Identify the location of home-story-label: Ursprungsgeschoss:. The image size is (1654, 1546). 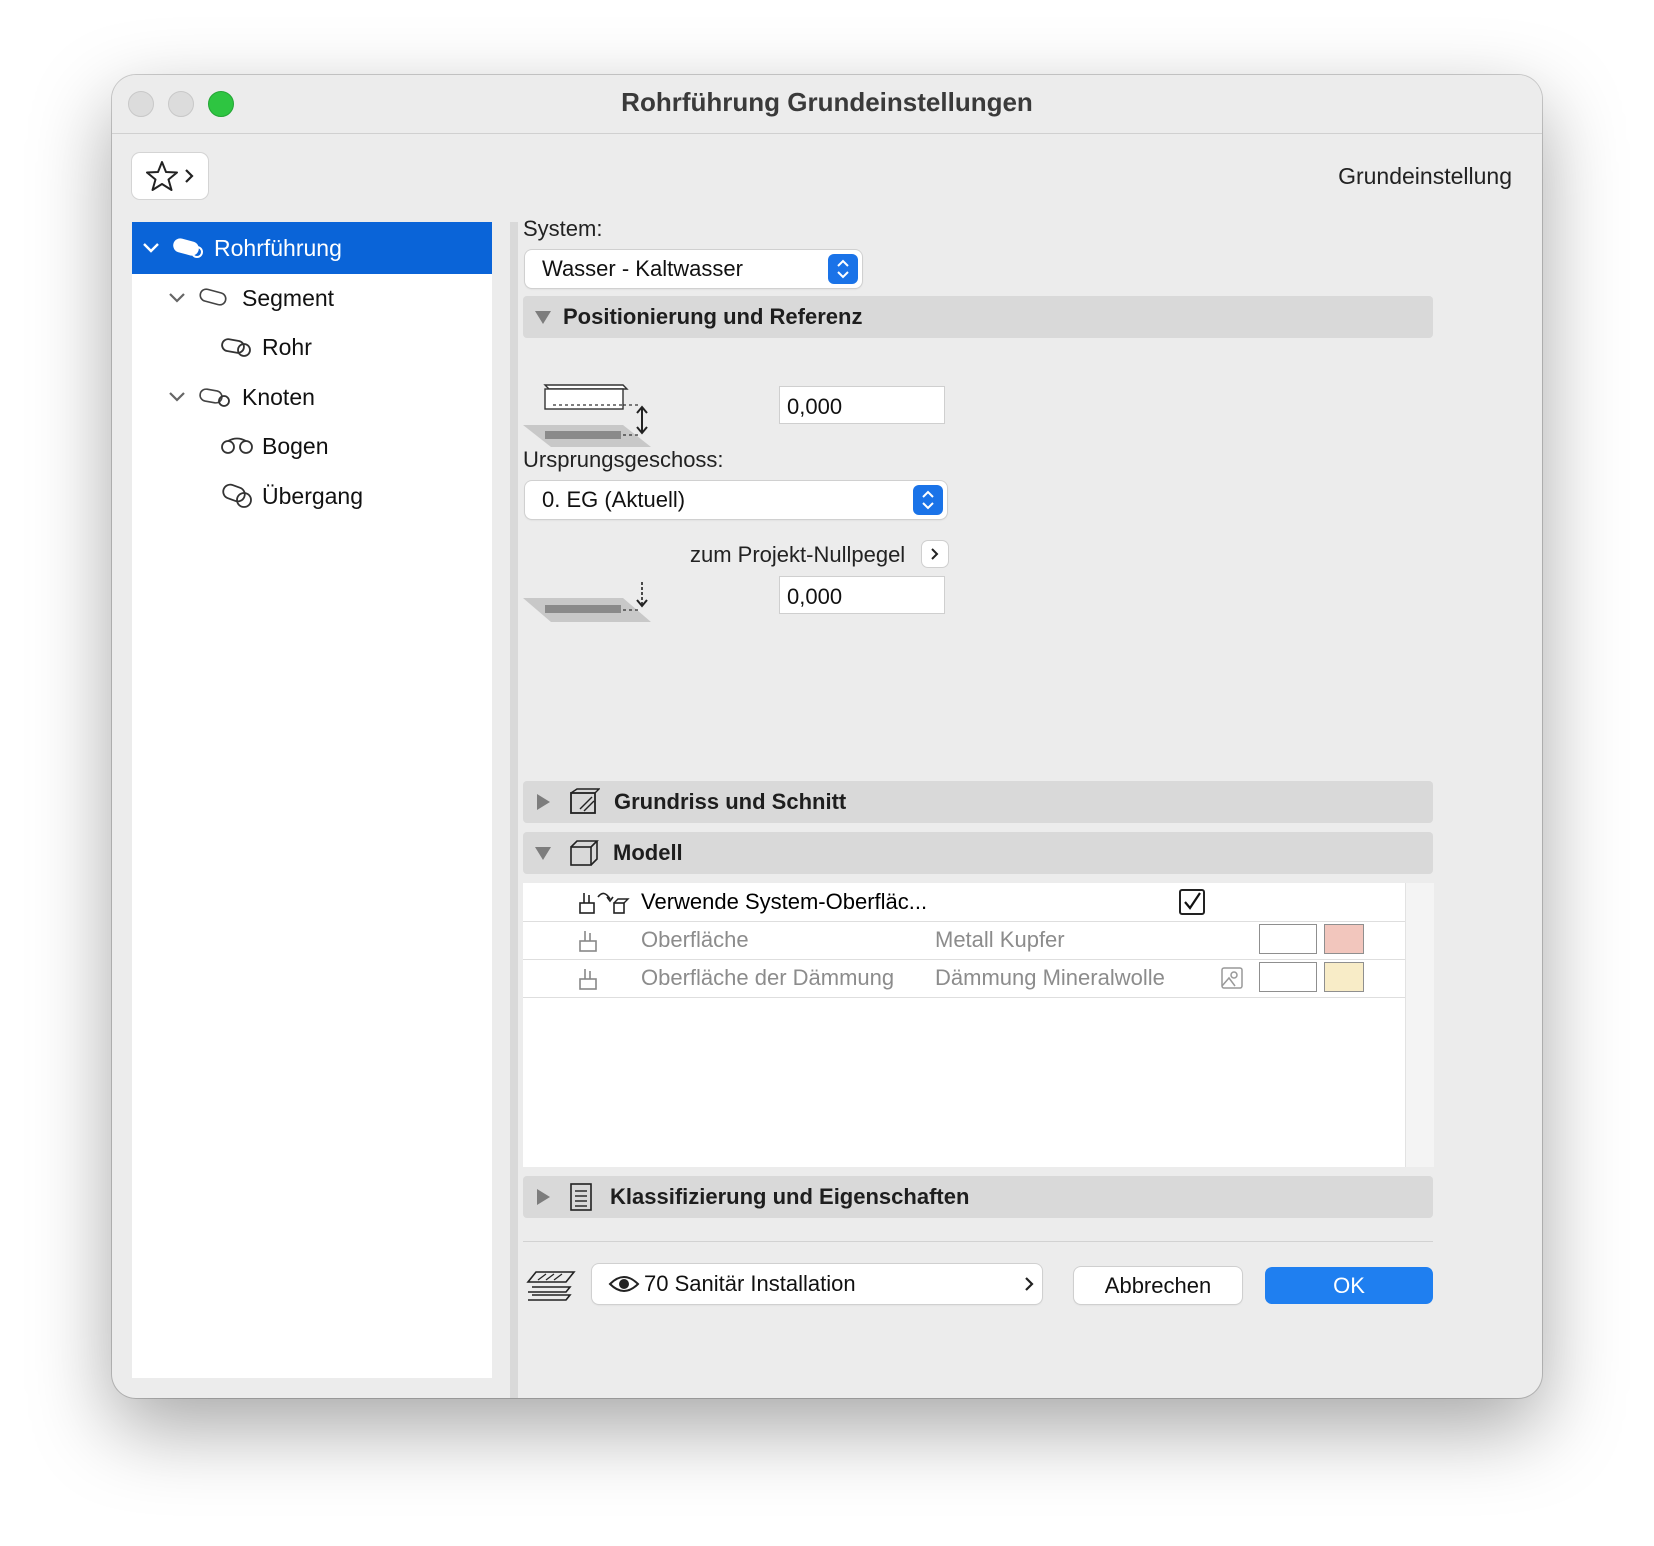
(623, 459).